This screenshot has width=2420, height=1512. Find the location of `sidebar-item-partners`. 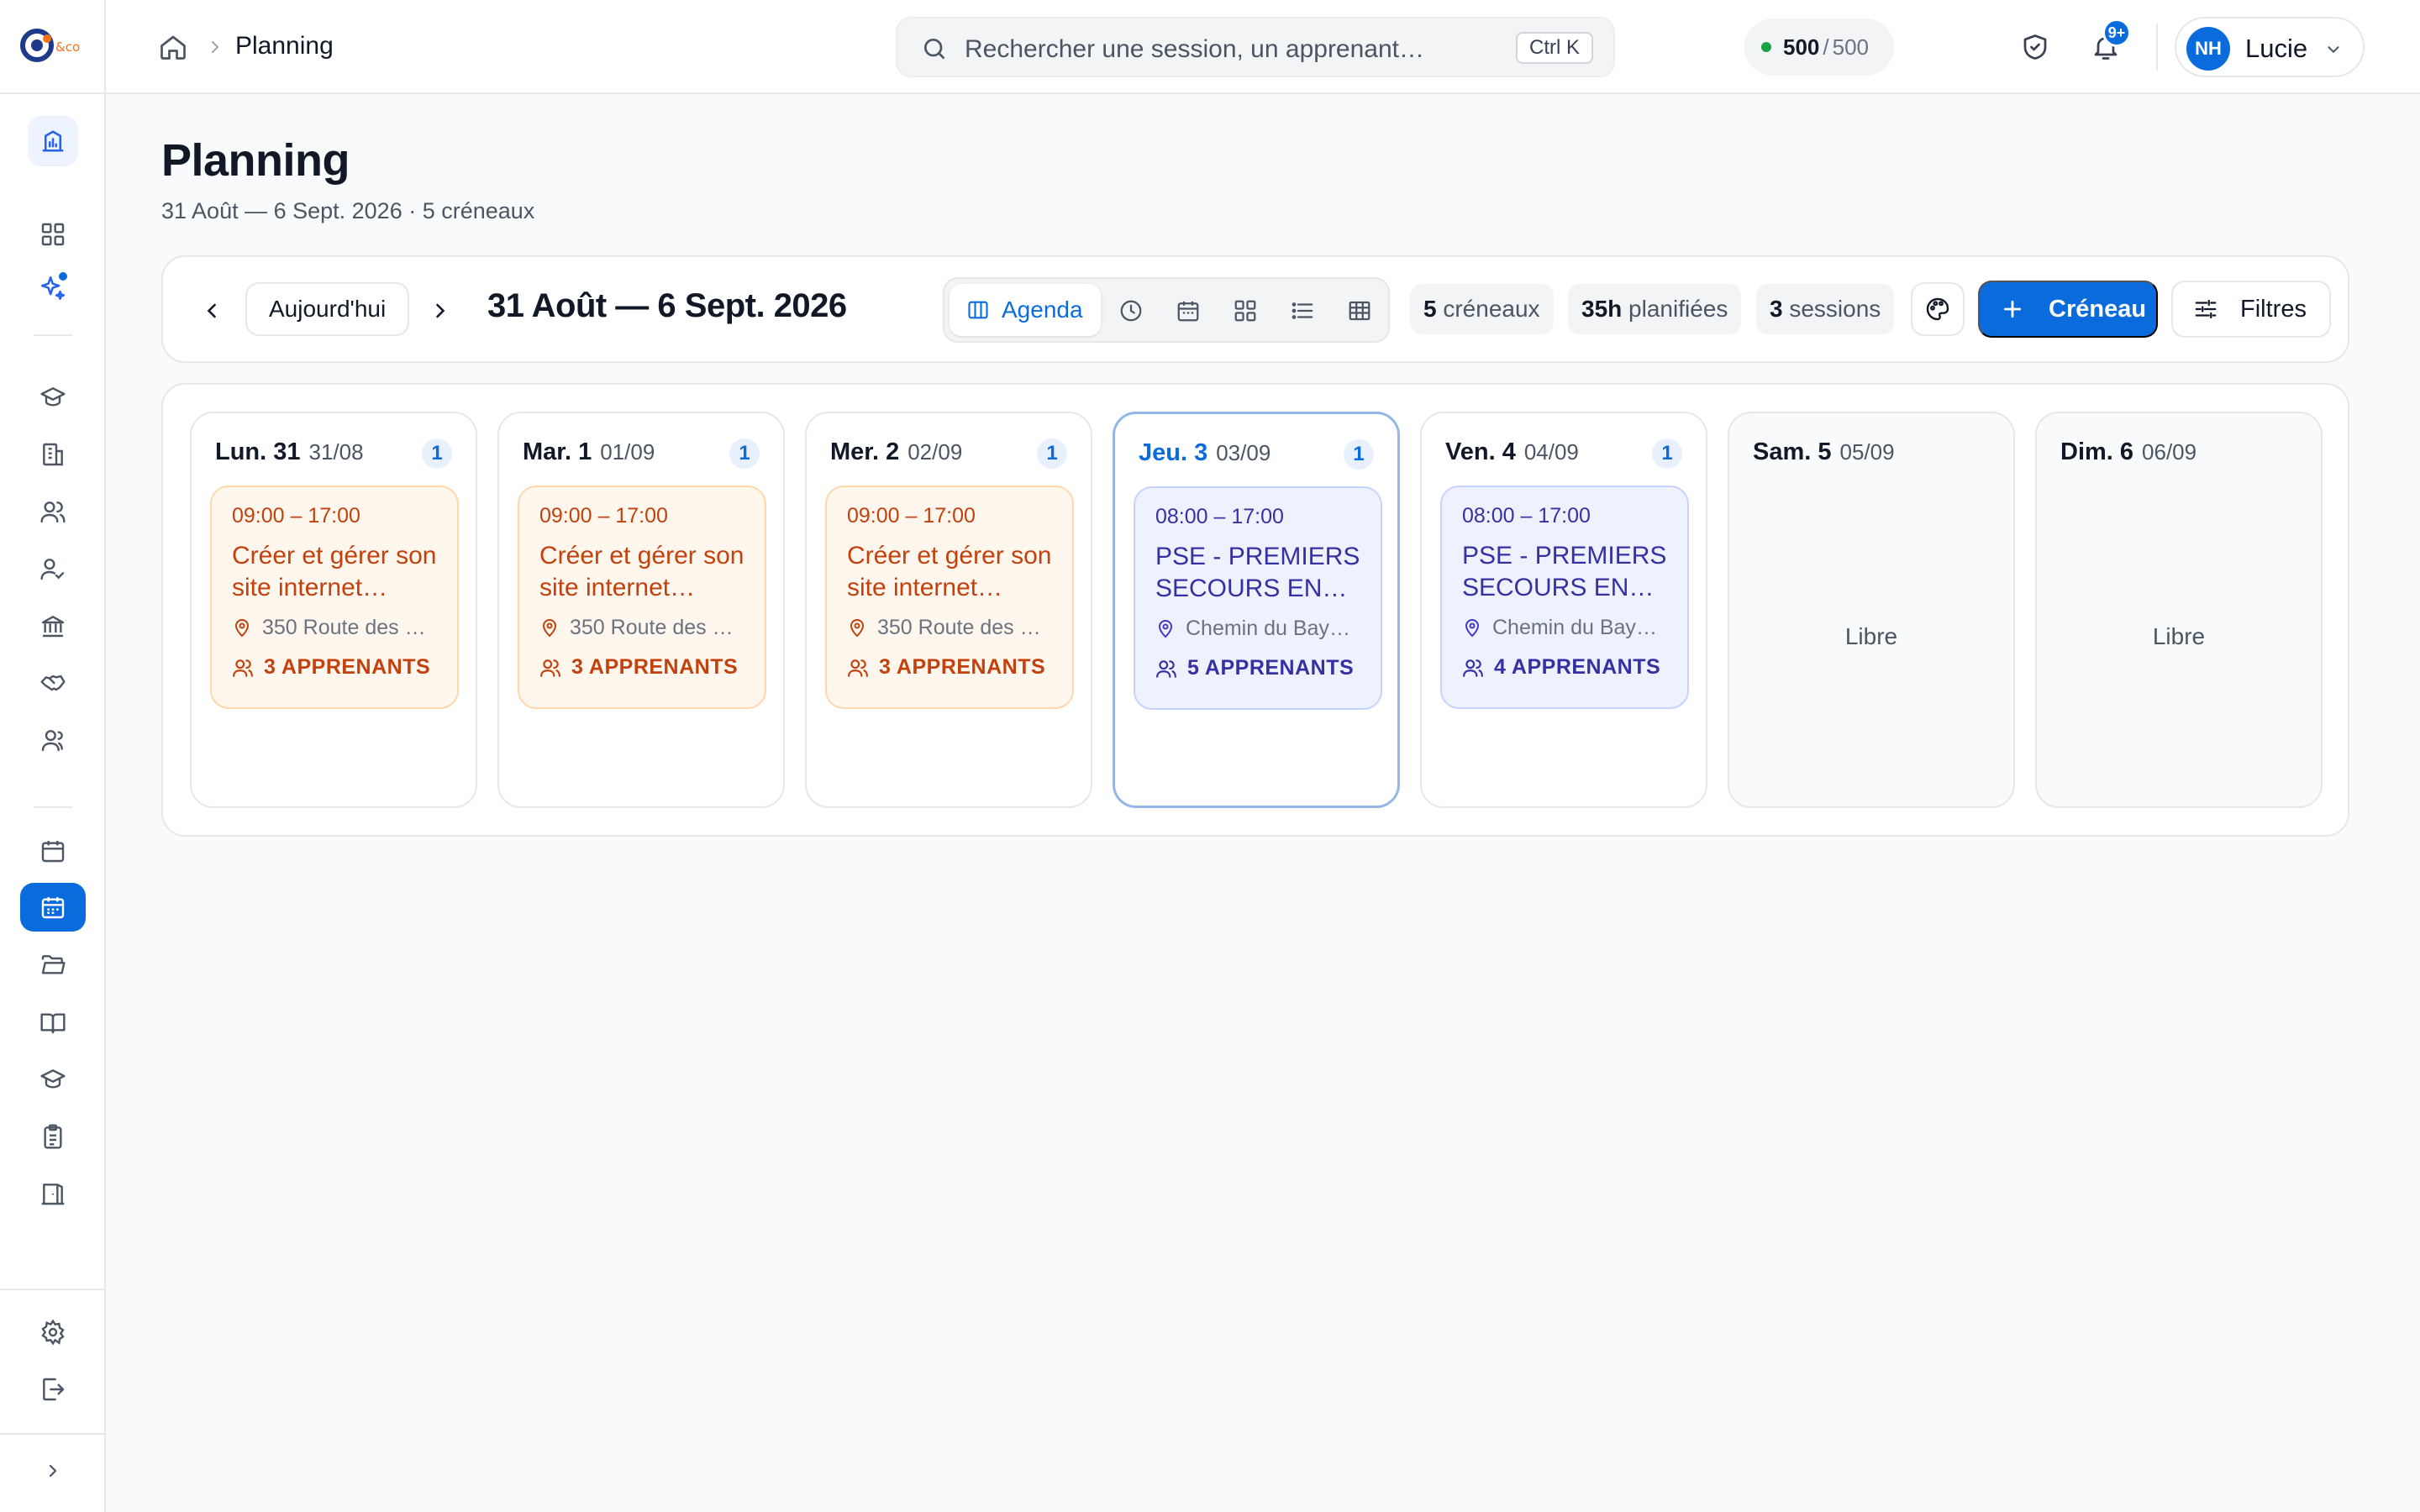

sidebar-item-partners is located at coordinates (53, 683).